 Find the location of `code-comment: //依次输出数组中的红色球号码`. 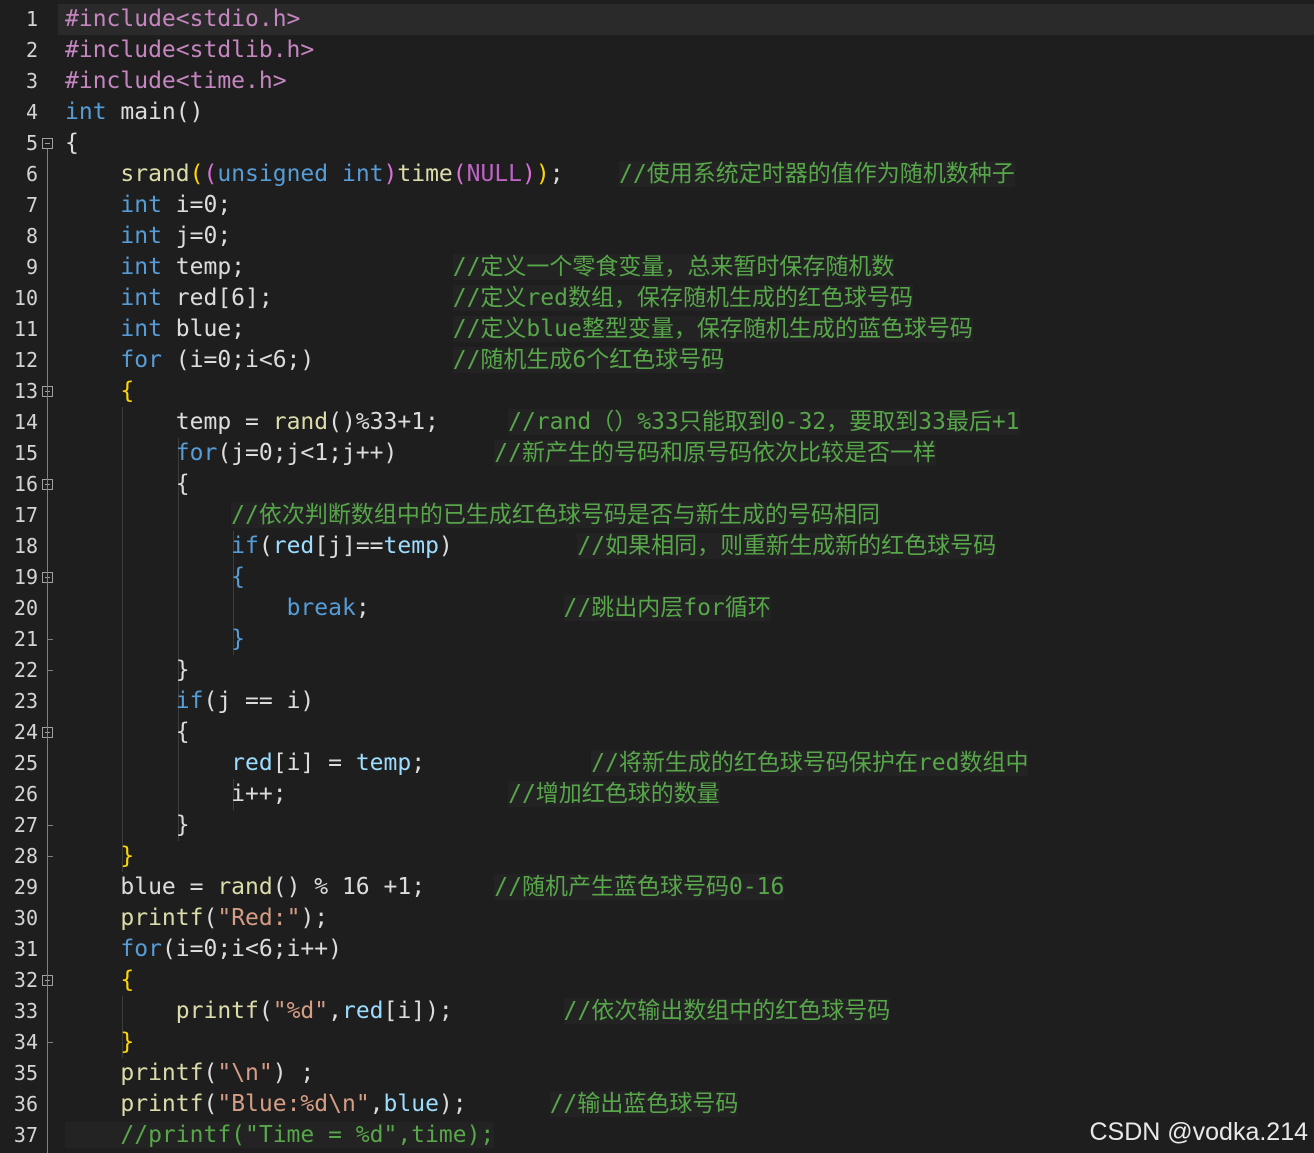

code-comment: //依次输出数组中的红色球号码 is located at coordinates (727, 1011).